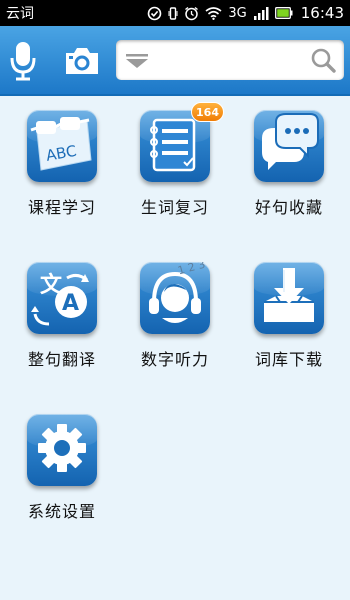  I want to click on tile-number-listening: 1 2 3 数字听力, so click(175, 316).